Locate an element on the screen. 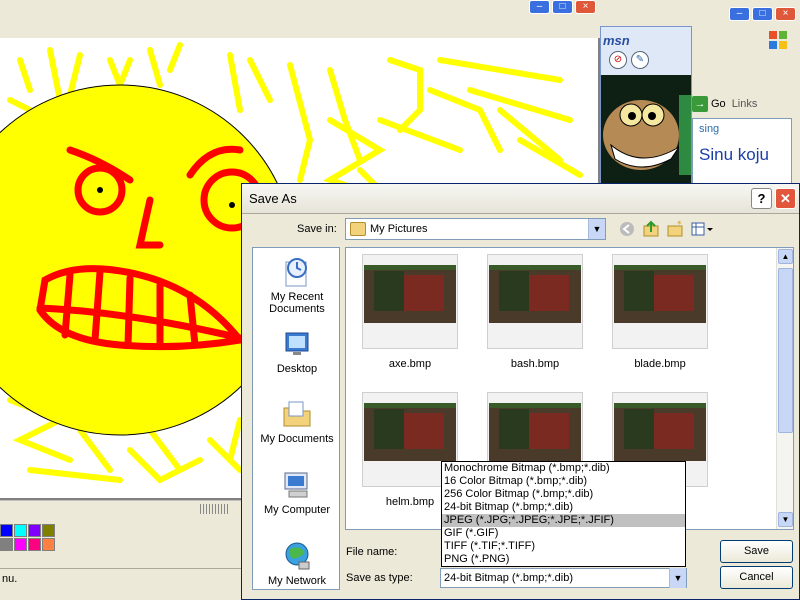 This screenshot has width=800, height=600. msn-buttons: ⊘ ✎ is located at coordinates (629, 60).